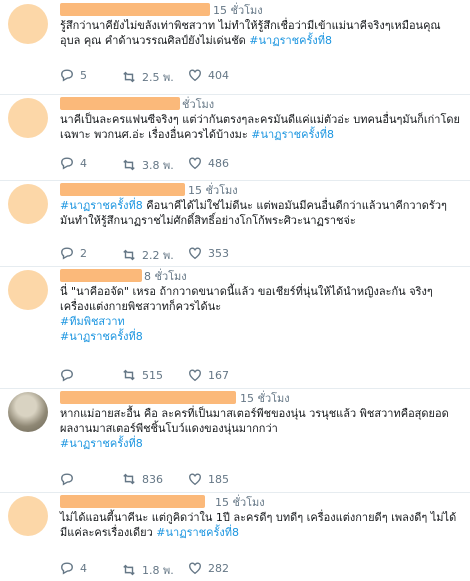  I want to click on hashtag: #ทีมพิชสวาท, so click(92, 321).